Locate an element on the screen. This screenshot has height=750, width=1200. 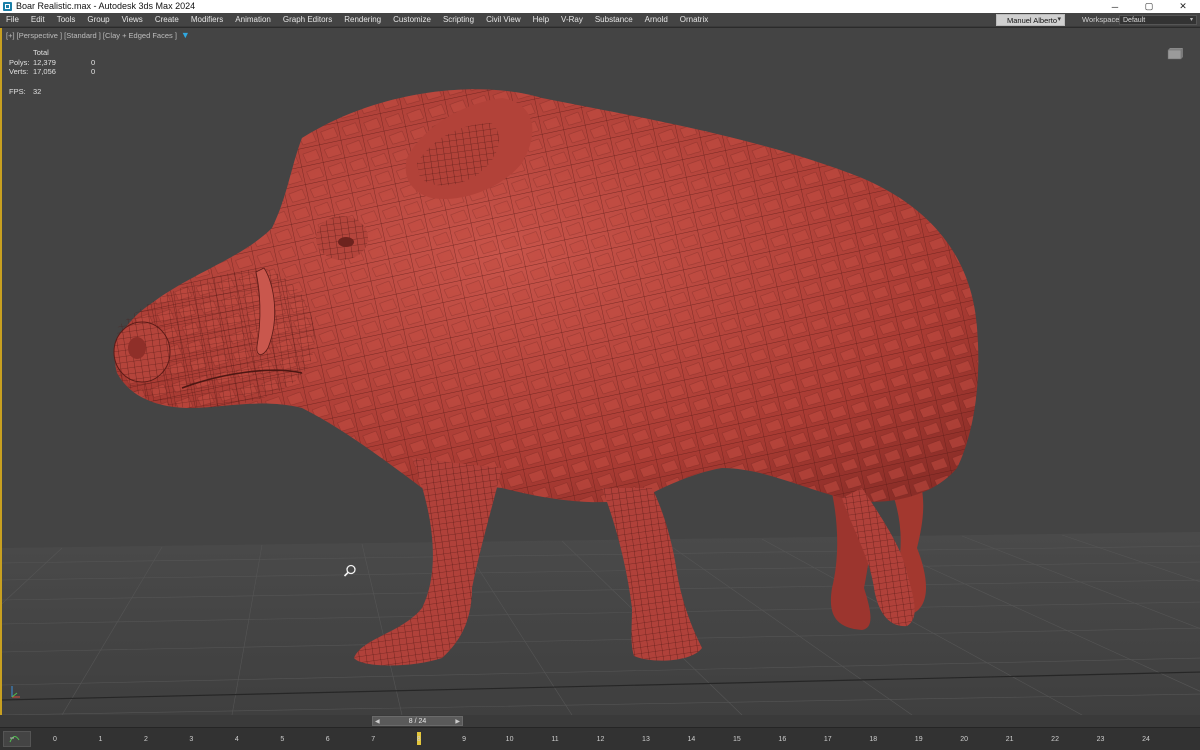
menu-scripting: Scripting is located at coordinates (458, 20).